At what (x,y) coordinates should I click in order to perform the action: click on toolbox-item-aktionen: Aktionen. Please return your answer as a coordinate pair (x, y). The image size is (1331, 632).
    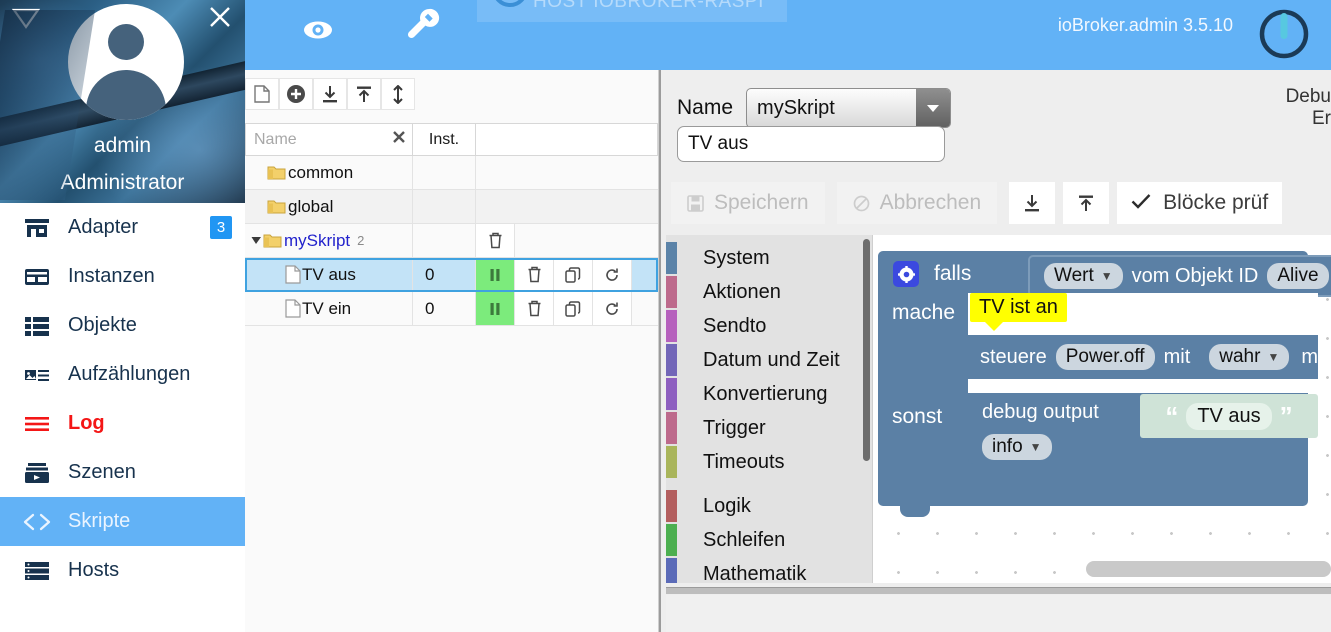
    Looking at the image, I should click on (769, 292).